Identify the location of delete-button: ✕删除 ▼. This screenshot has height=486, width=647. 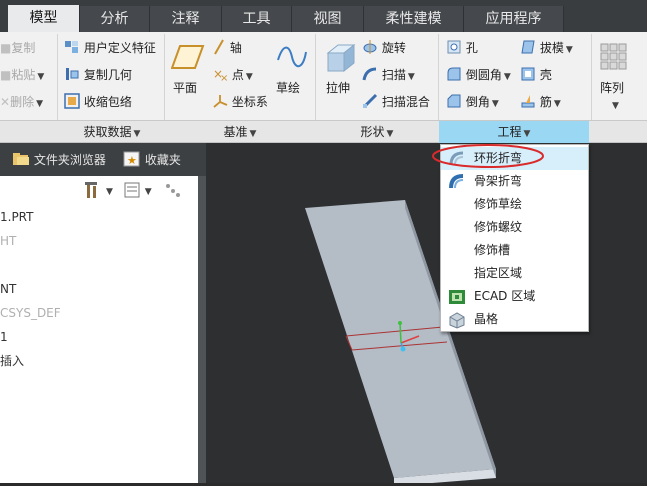
(21, 102).